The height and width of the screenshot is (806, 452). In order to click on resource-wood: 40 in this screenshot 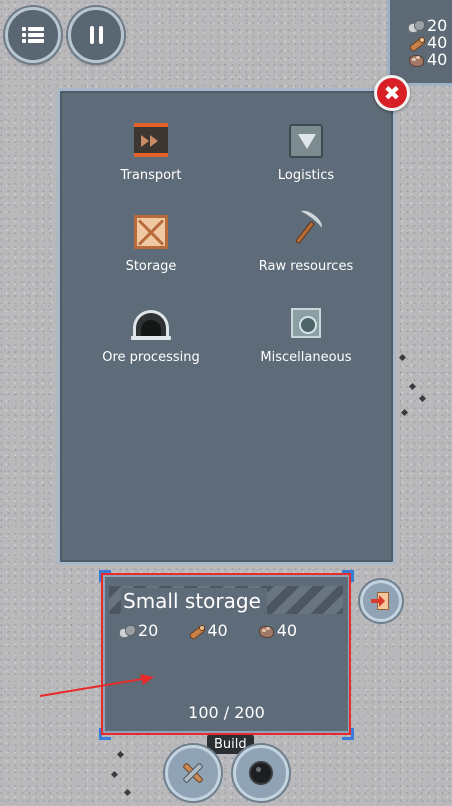, I will do `click(430, 42)`.